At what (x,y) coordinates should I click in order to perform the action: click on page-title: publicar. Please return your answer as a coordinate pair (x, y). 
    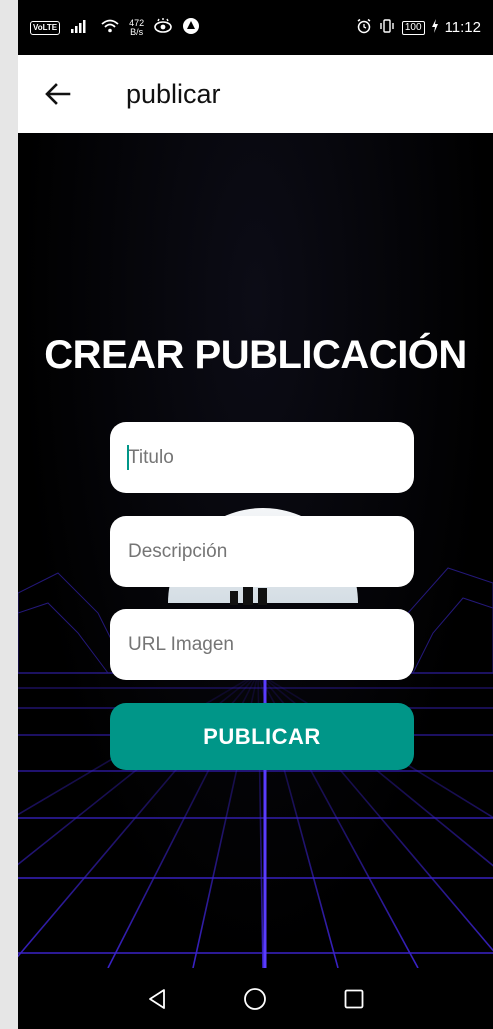
    Looking at the image, I should click on (173, 93).